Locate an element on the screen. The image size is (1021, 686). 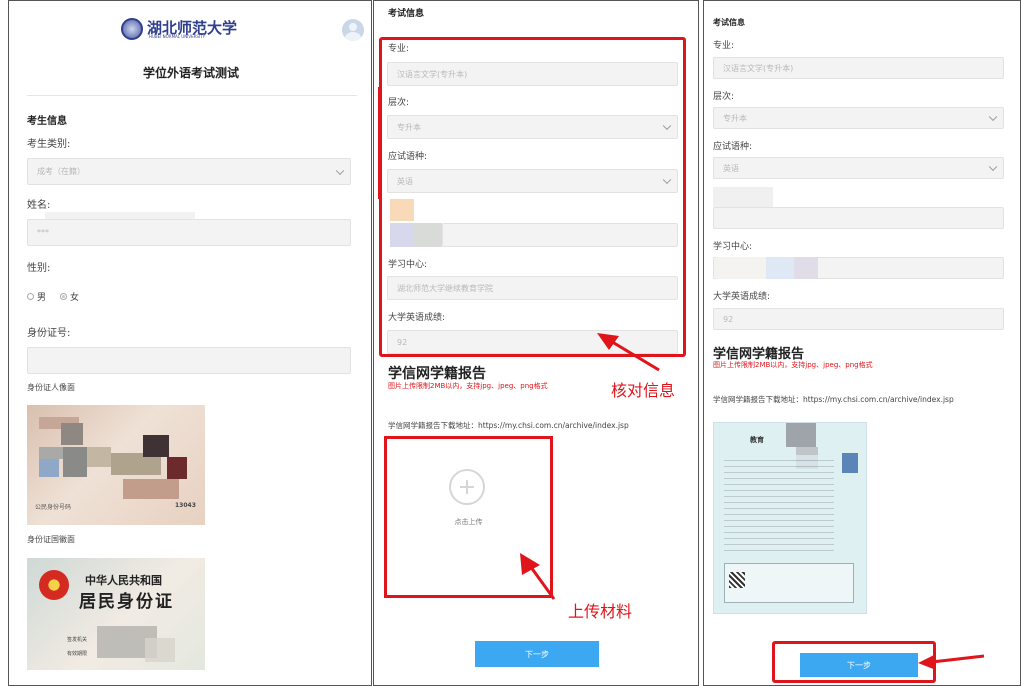
divider is located at coordinates (192, 95).